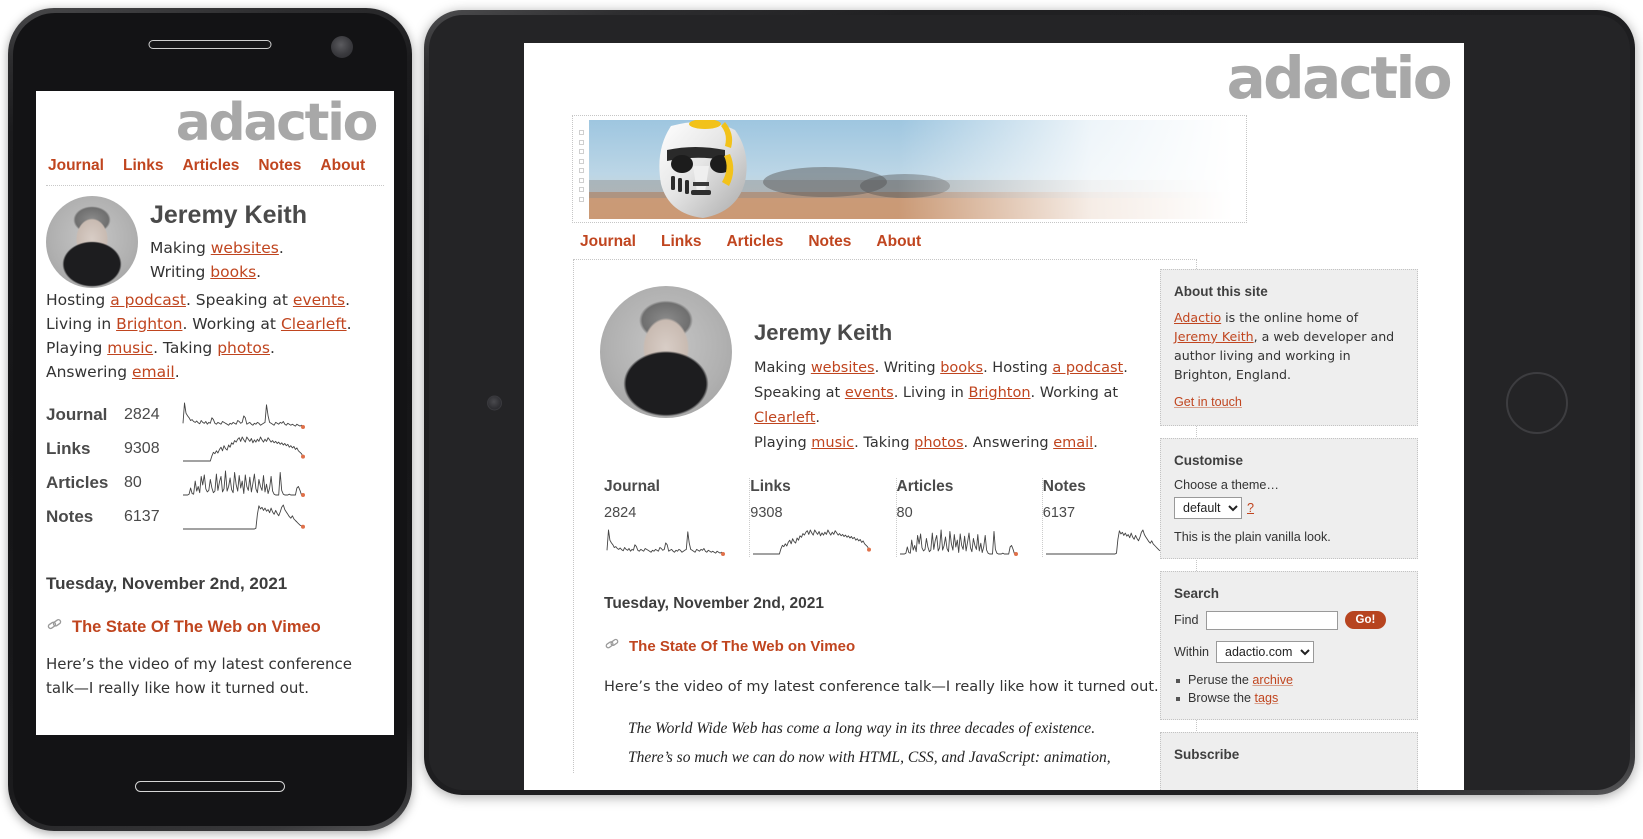 The image size is (1643, 839). What do you see at coordinates (1265, 651) in the screenshot?
I see `within-select: adactio.com` at bounding box center [1265, 651].